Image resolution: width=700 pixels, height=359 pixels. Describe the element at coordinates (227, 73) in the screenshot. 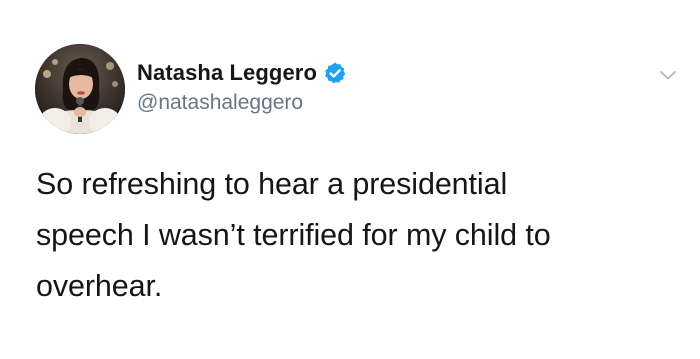

I see `author-display-name: Natasha Leggero` at that location.